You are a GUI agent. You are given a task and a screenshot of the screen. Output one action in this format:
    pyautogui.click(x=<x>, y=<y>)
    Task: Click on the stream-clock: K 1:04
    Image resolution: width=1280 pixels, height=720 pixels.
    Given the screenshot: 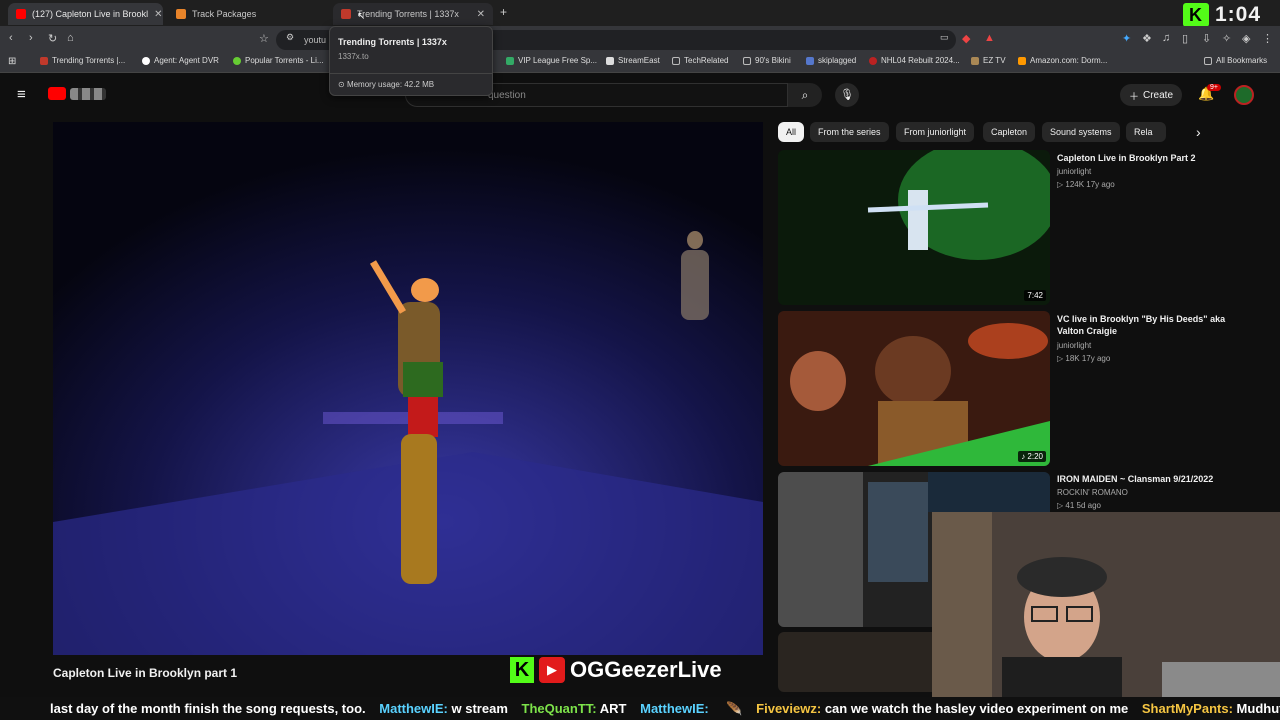 What is the action you would take?
    pyautogui.click(x=1222, y=15)
    